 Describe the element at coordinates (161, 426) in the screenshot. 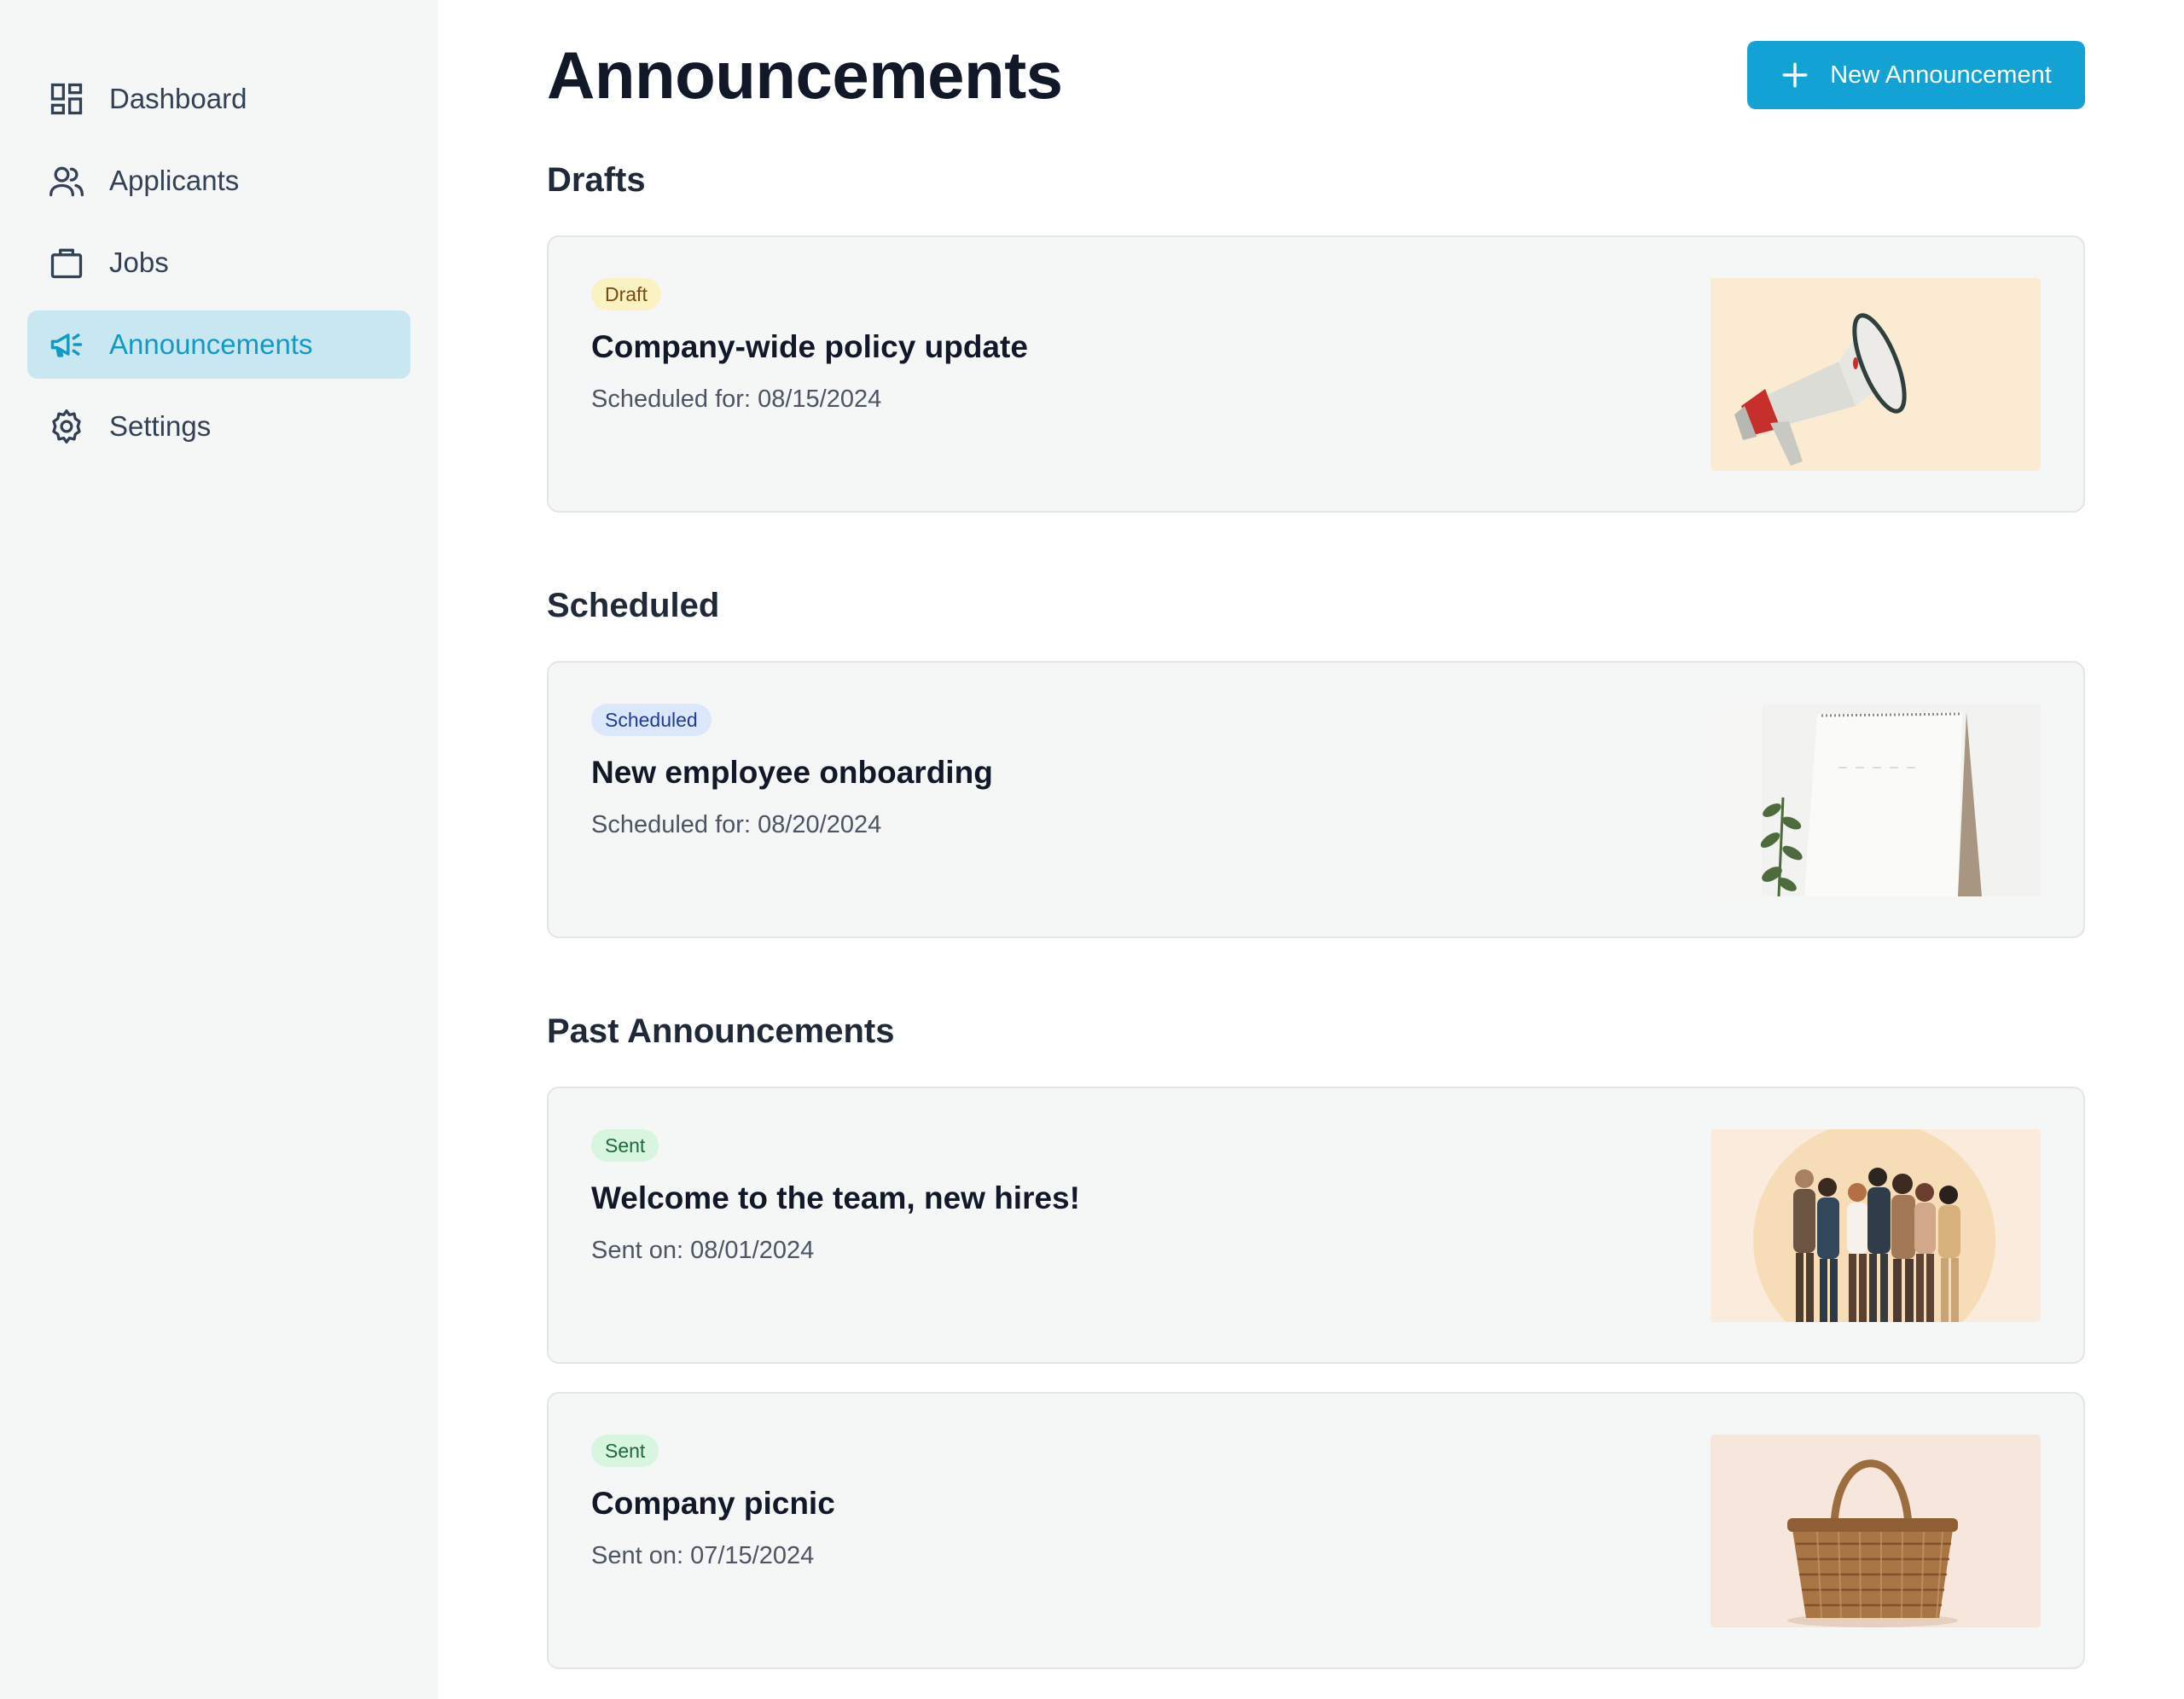

I see `sidebar-item-label: Settings` at that location.